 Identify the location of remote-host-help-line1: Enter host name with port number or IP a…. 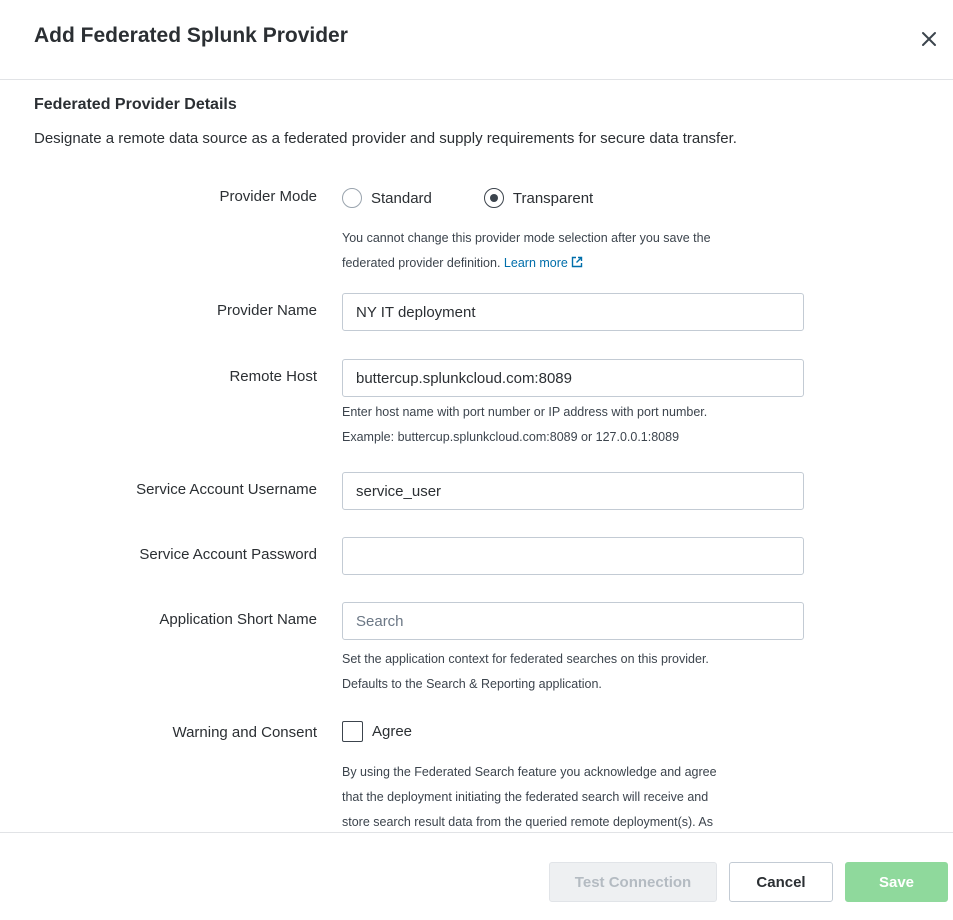
(525, 412).